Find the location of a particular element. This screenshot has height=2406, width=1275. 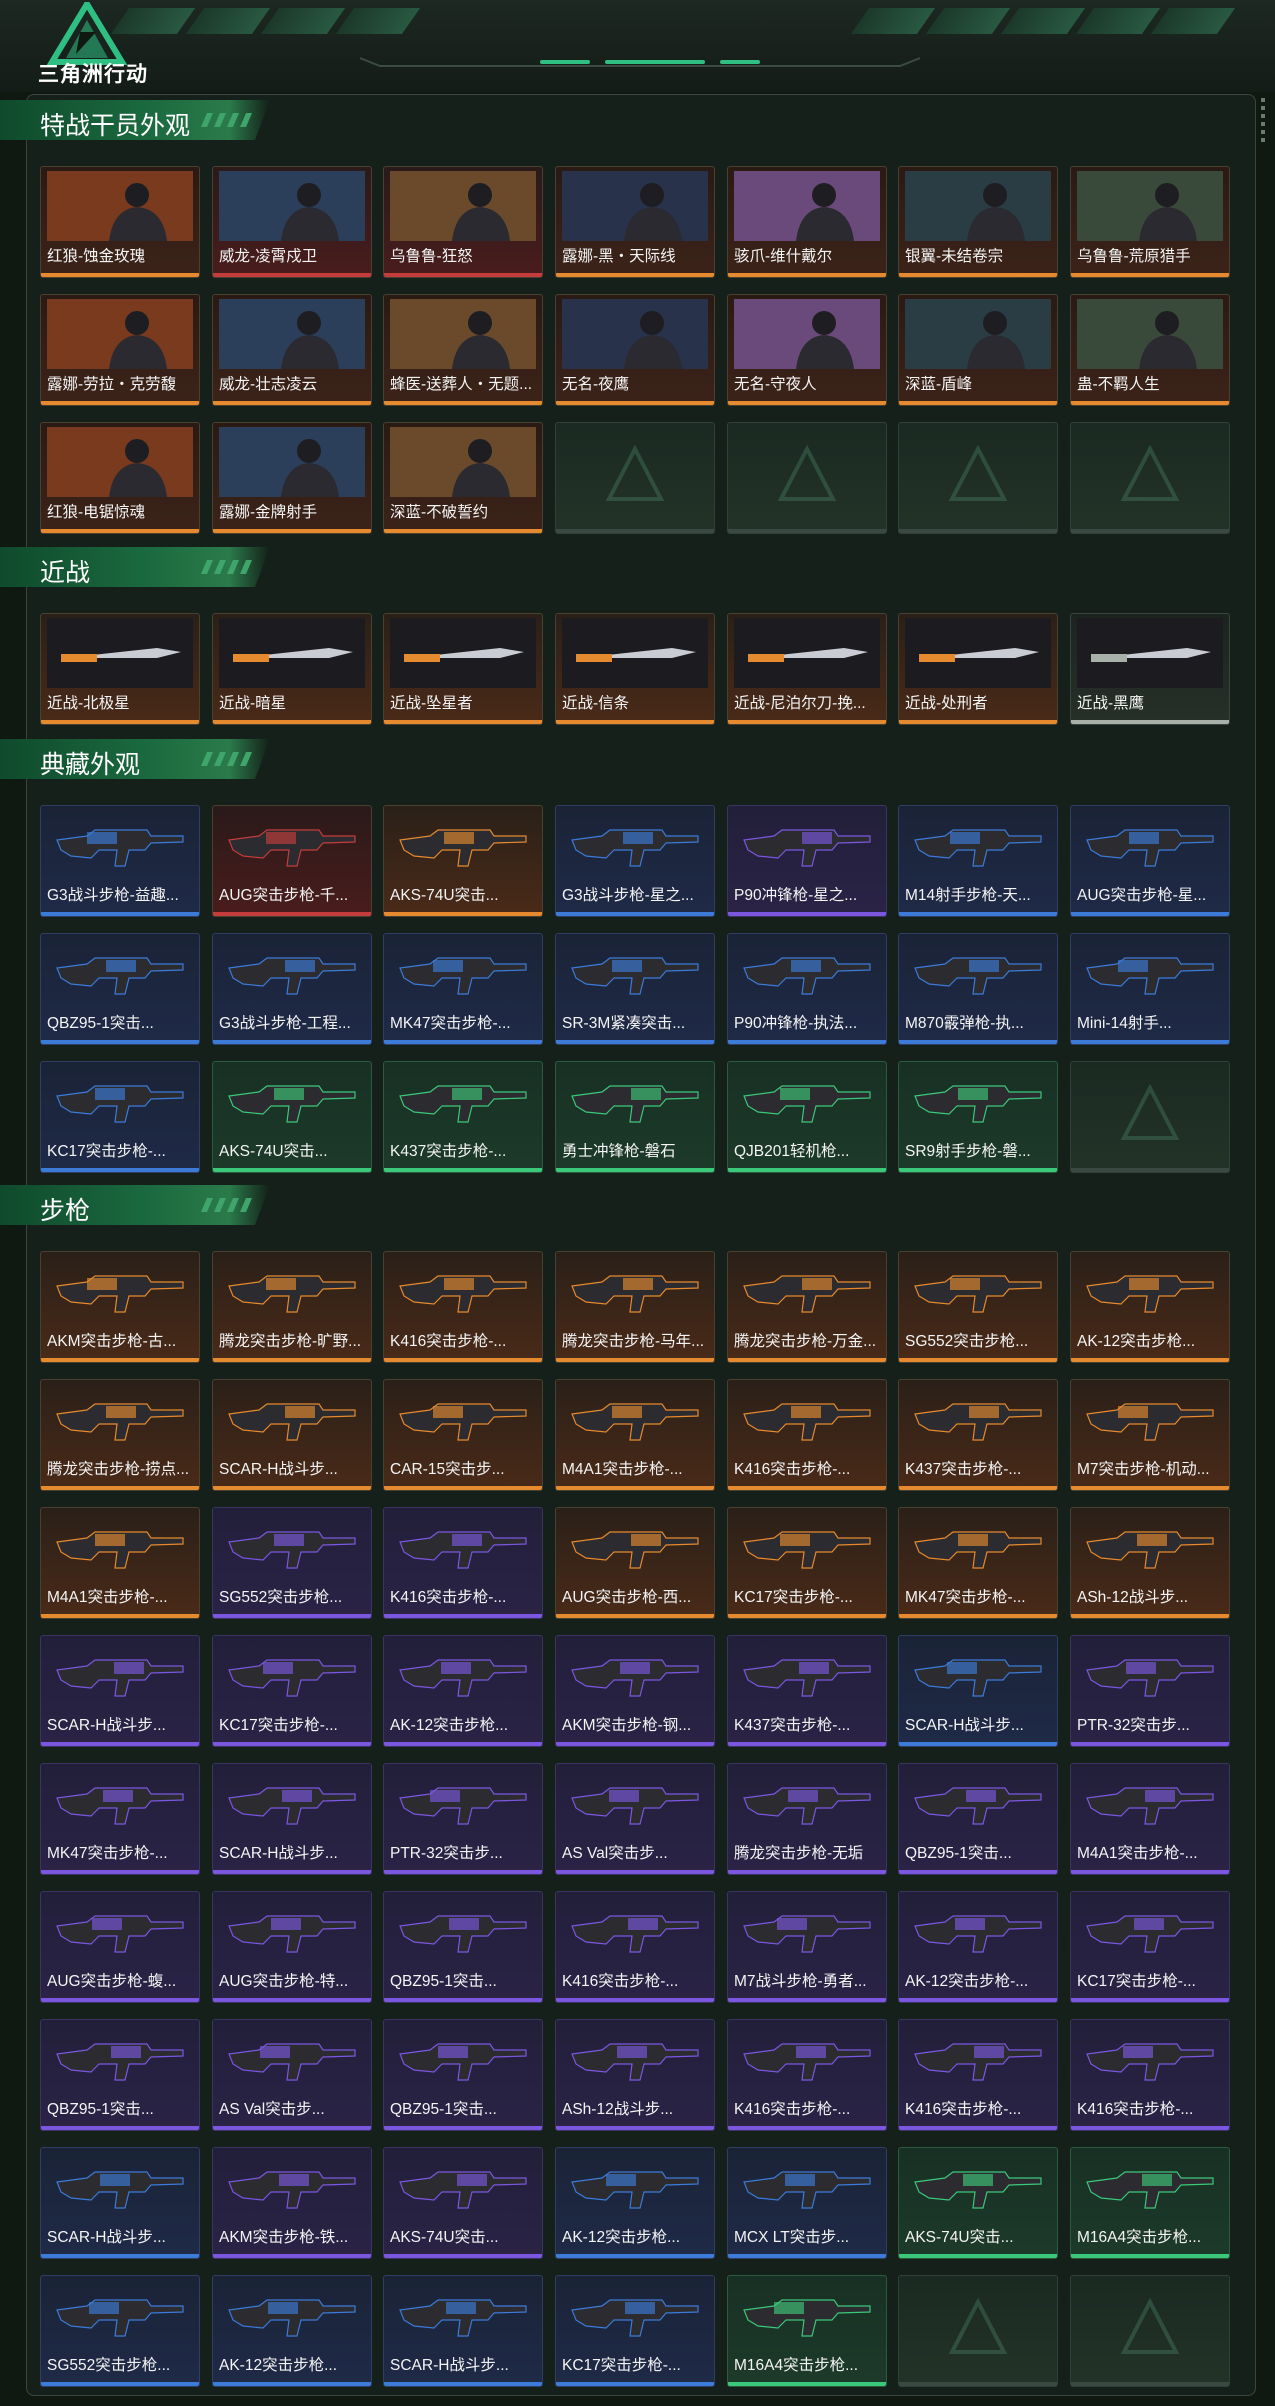

collection-item-card: 骇爪-维什戴尔 is located at coordinates (807, 222).